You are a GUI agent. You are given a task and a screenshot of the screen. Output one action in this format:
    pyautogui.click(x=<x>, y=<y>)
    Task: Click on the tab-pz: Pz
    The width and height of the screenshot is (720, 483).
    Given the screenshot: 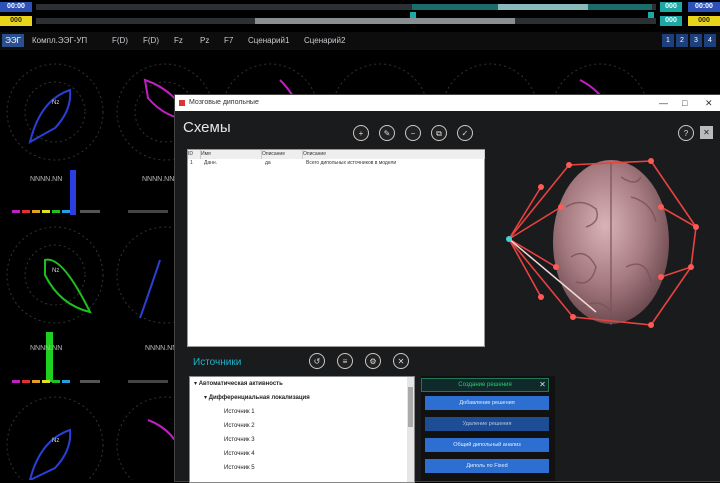 What is the action you would take?
    pyautogui.click(x=204, y=41)
    